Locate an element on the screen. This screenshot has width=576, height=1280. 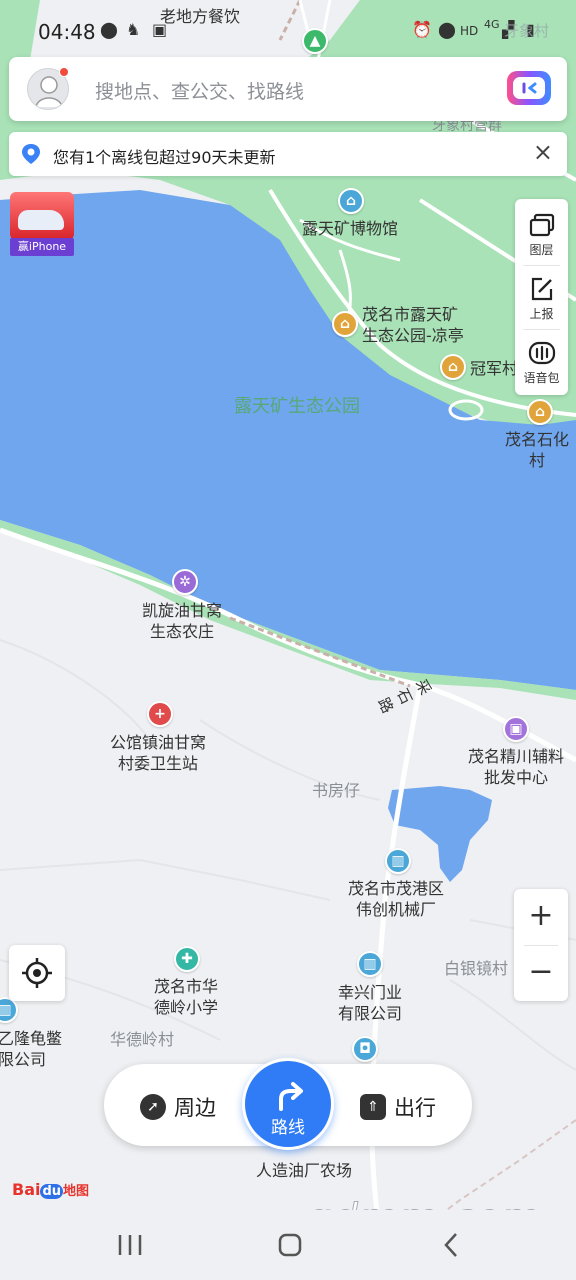
layers-icon is located at coordinates (542, 225).